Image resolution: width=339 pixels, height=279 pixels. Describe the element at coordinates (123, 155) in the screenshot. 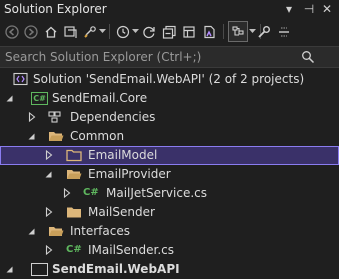

I see `tree-item-label: EmailModel` at that location.